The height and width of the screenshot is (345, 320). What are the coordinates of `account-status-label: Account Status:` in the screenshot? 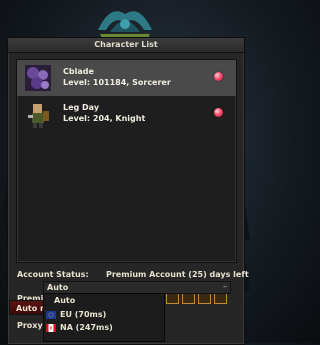 It's located at (53, 274).